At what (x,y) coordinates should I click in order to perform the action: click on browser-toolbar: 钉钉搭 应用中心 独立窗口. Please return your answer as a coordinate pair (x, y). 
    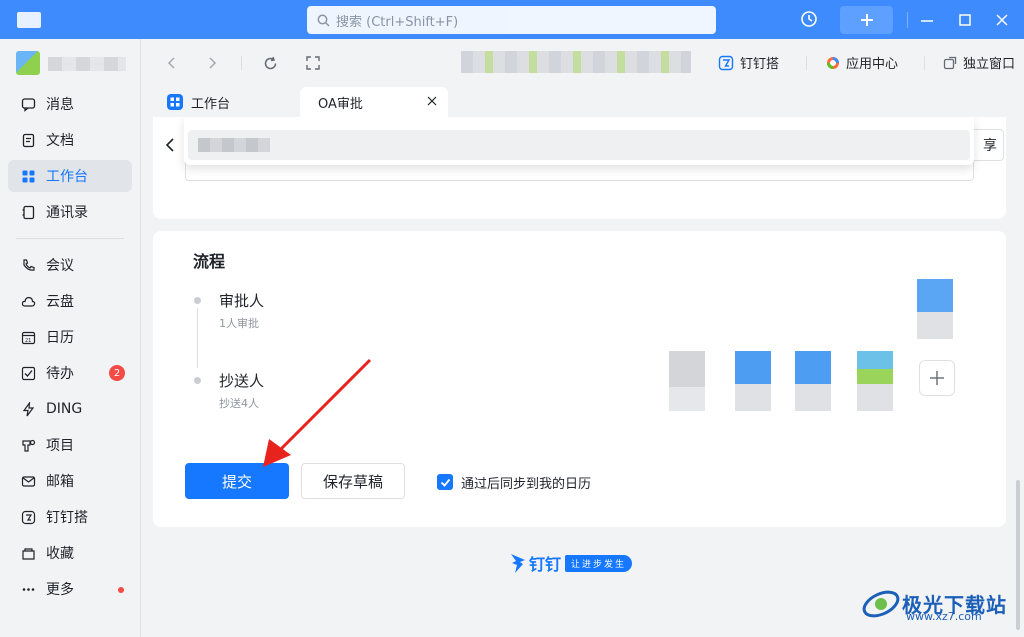
    Looking at the image, I should click on (582, 63).